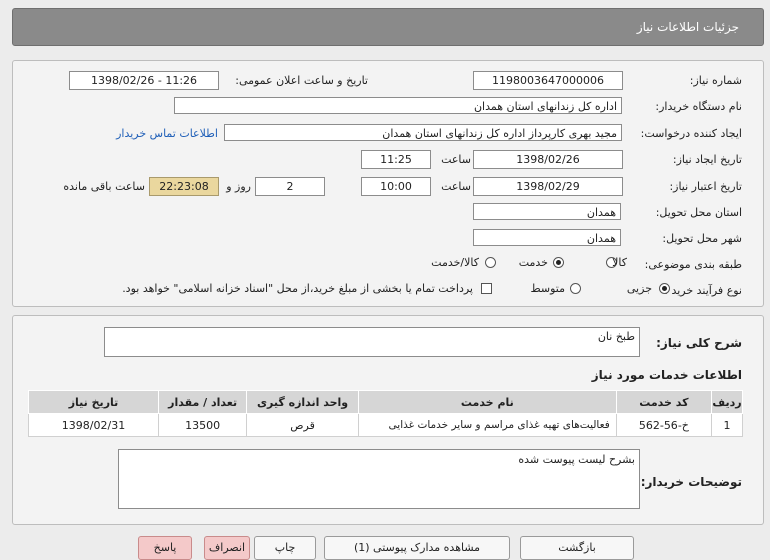 This screenshot has width=770, height=560. I want to click on remaining-time-field: 22:23:08, so click(184, 186).